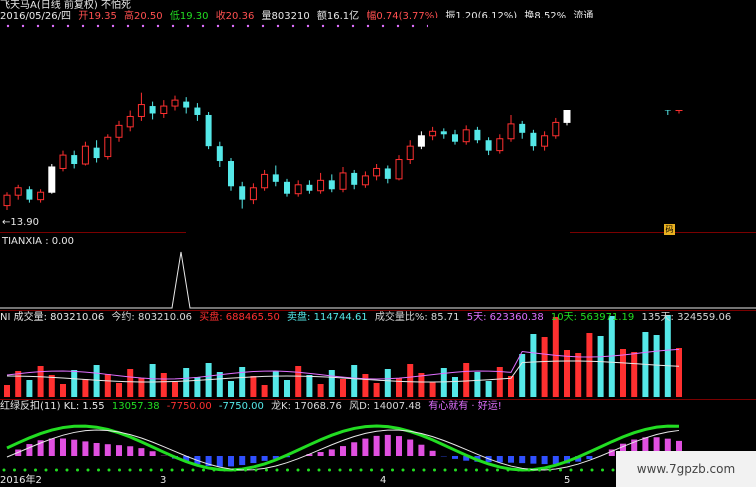  Describe the element at coordinates (21, 222) in the screenshot. I see `low-price-marker: ←13.90` at that location.